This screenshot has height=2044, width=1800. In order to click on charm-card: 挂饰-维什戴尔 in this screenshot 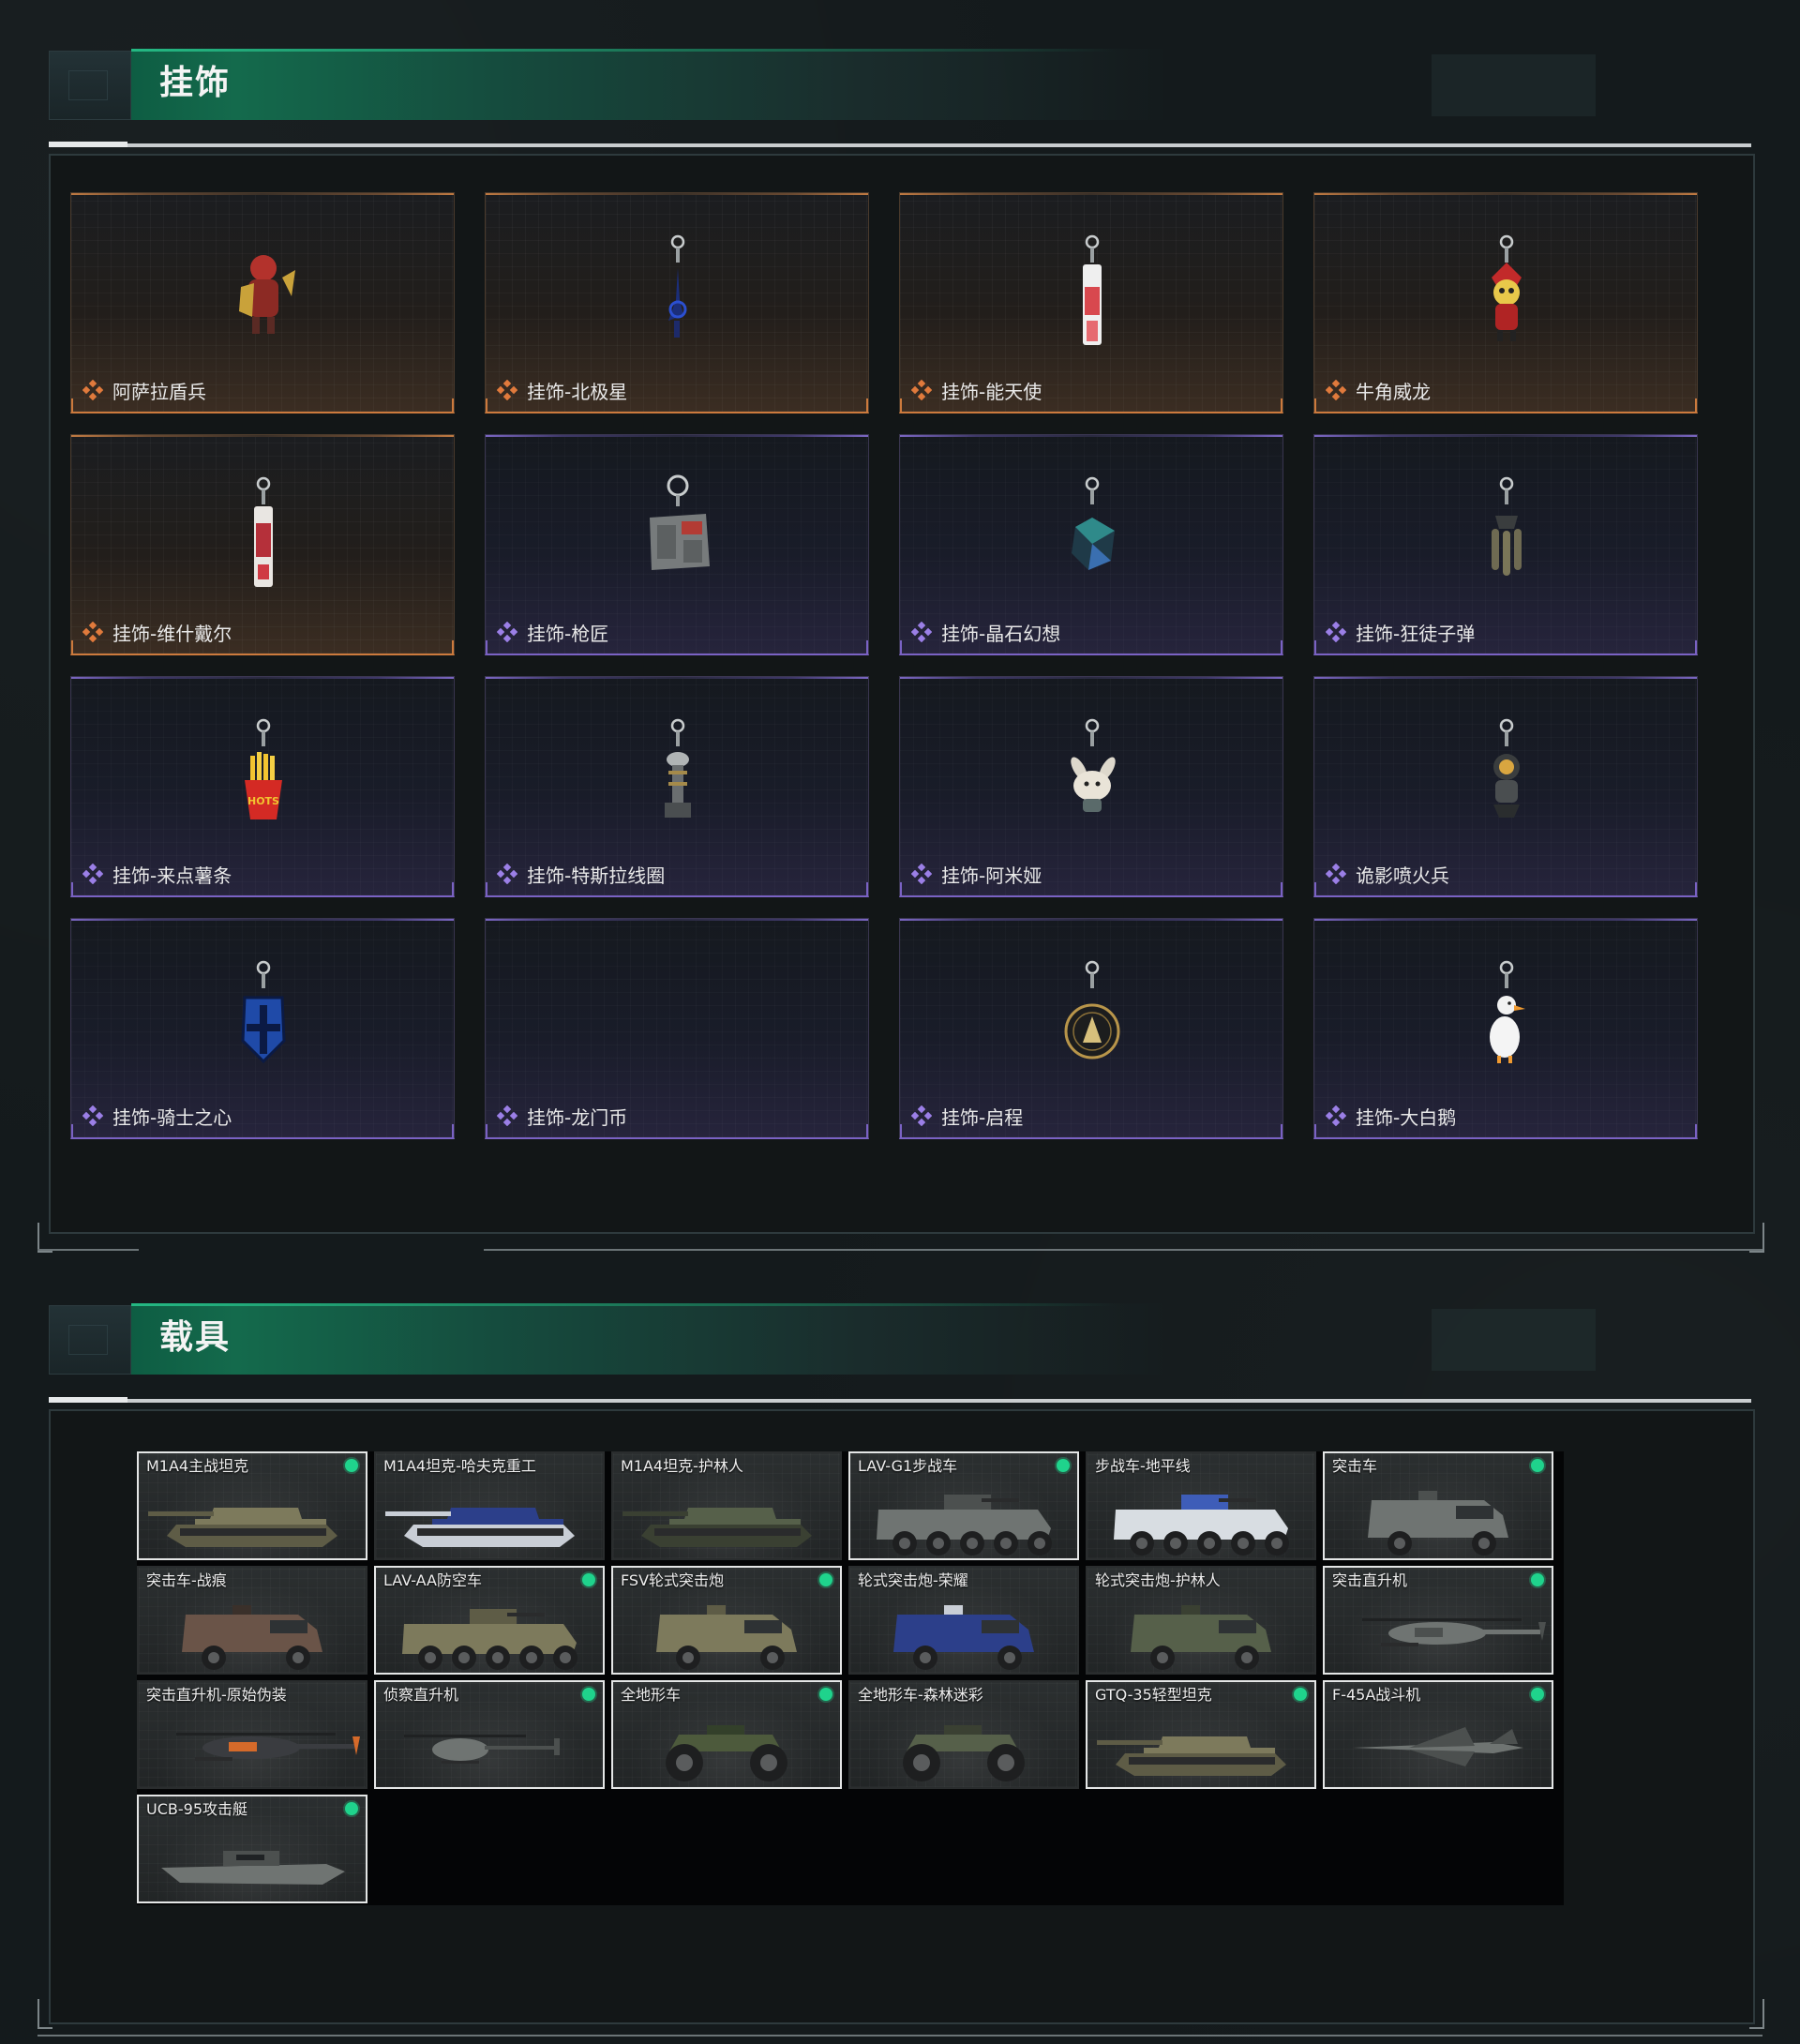, I will do `click(262, 545)`.